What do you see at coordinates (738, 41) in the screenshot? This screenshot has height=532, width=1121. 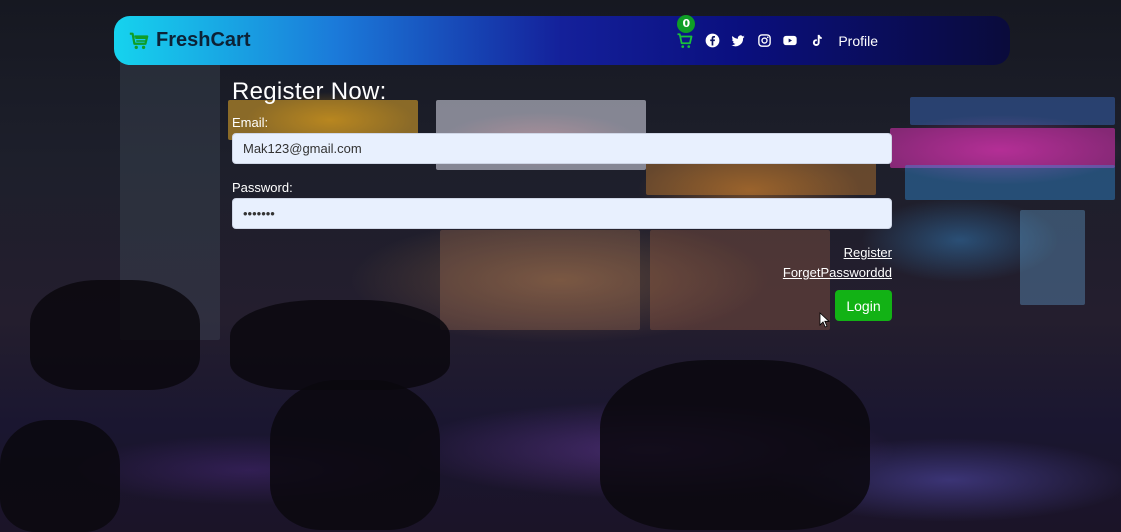 I see `twitter-icon` at bounding box center [738, 41].